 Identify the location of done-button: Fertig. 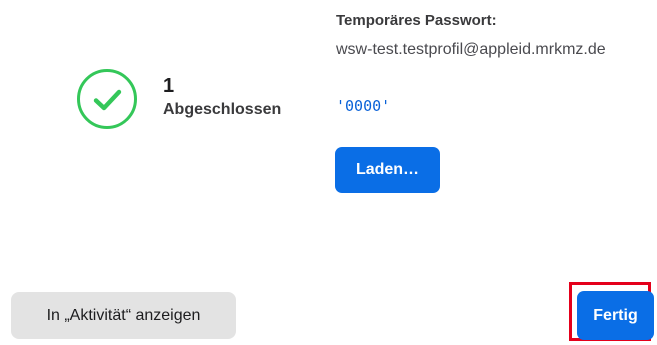
(615, 315).